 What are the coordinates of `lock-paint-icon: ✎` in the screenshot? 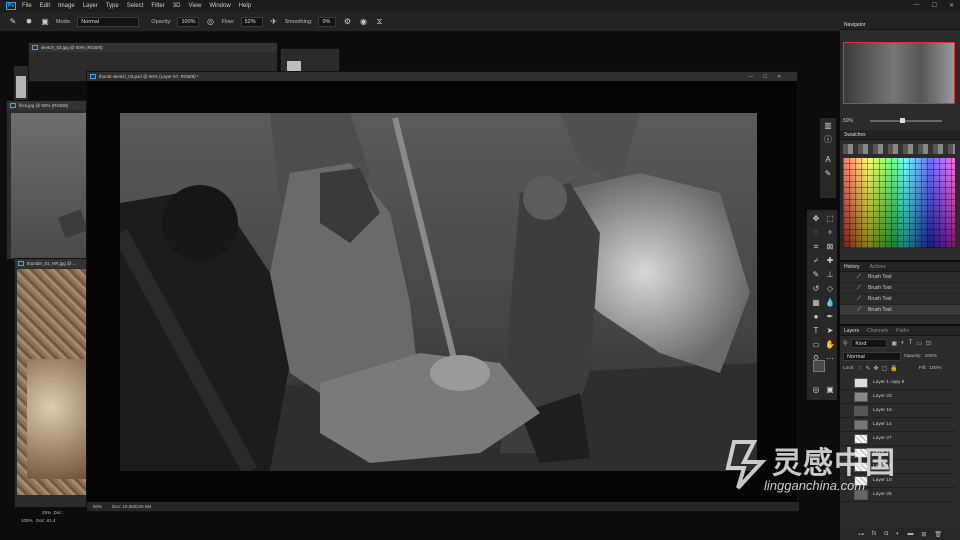 It's located at (868, 368).